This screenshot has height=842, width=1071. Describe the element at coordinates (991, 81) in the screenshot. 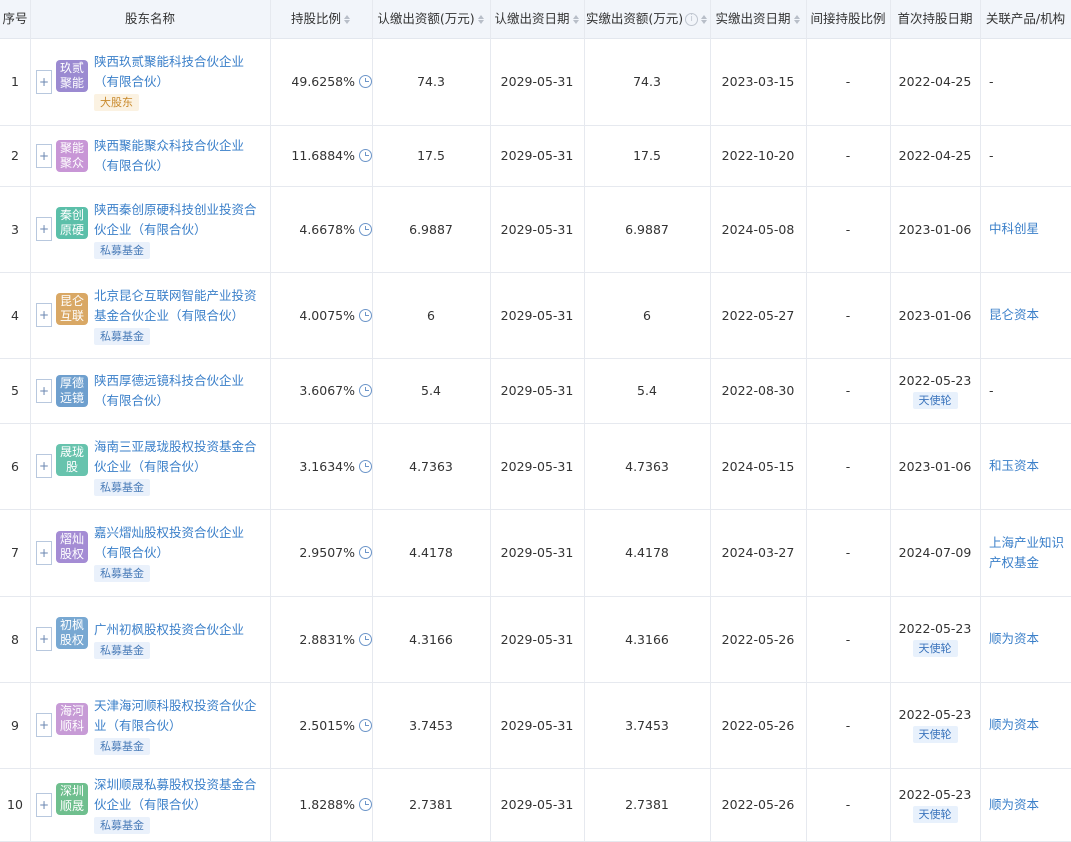

I see `related-cell: -` at that location.